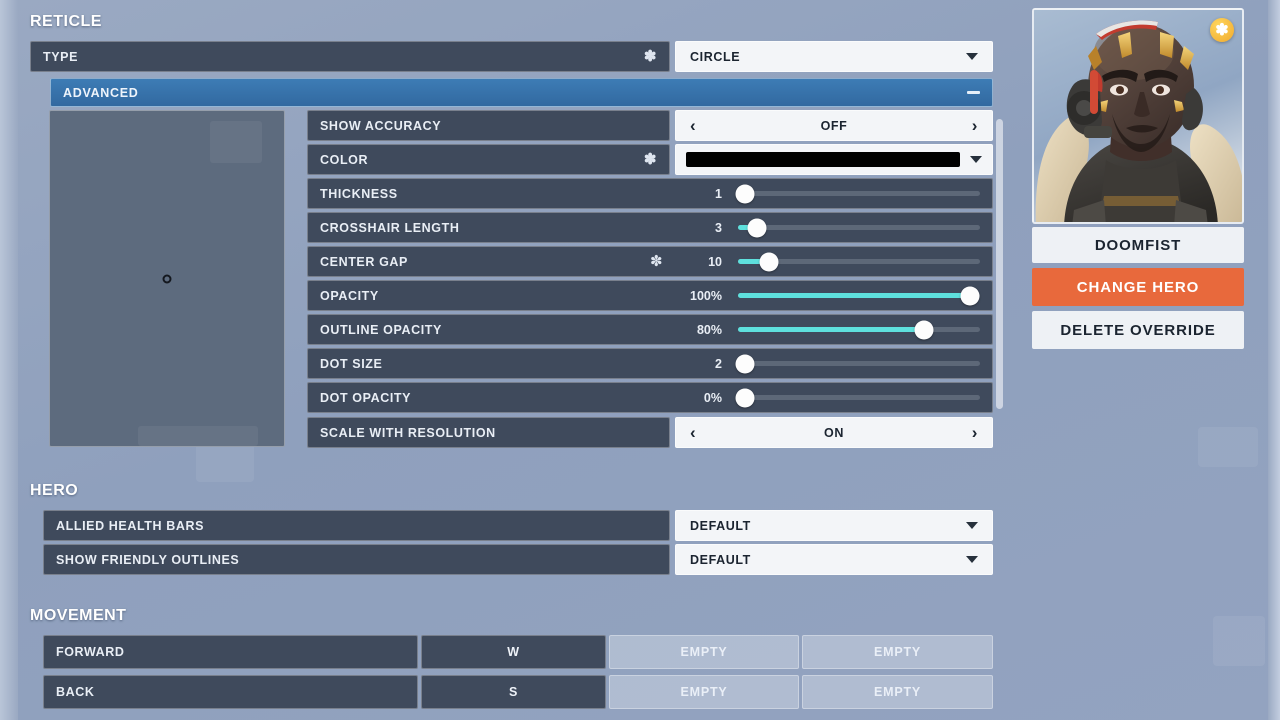  I want to click on delete-override-label: DELETE OVERRIDE, so click(1138, 330).